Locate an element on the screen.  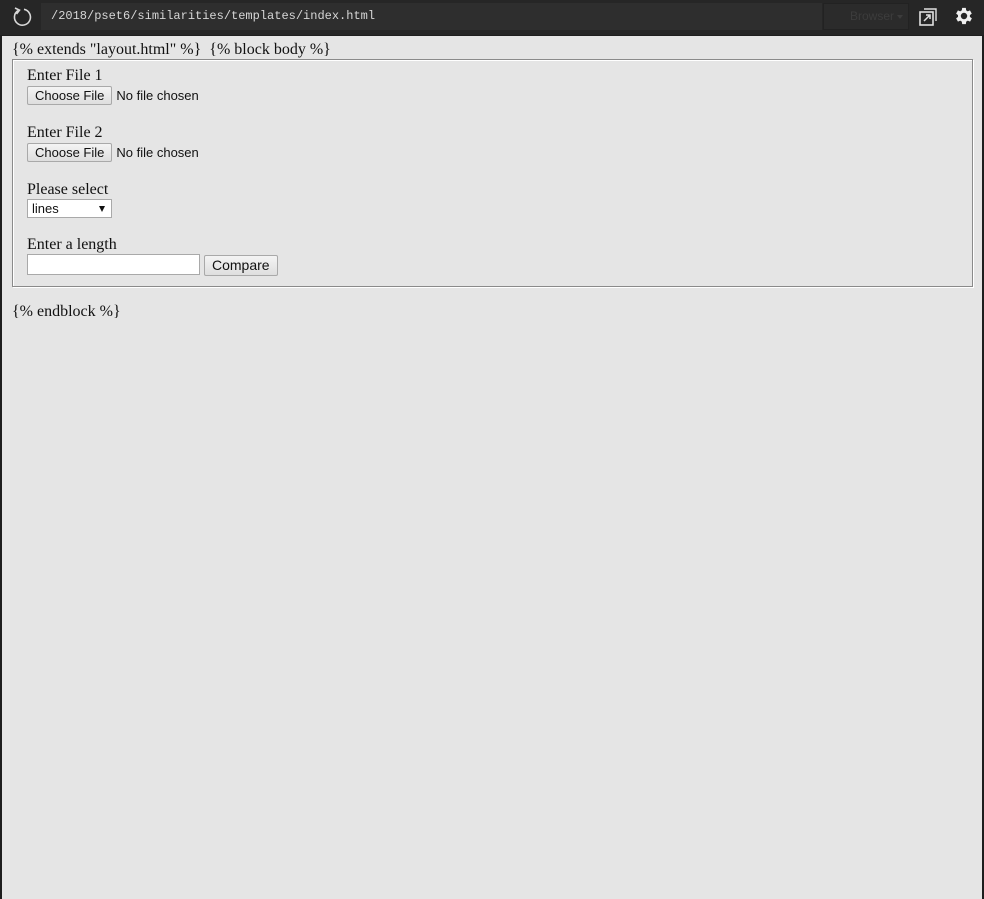
select-value: lines is located at coordinates (45, 208).